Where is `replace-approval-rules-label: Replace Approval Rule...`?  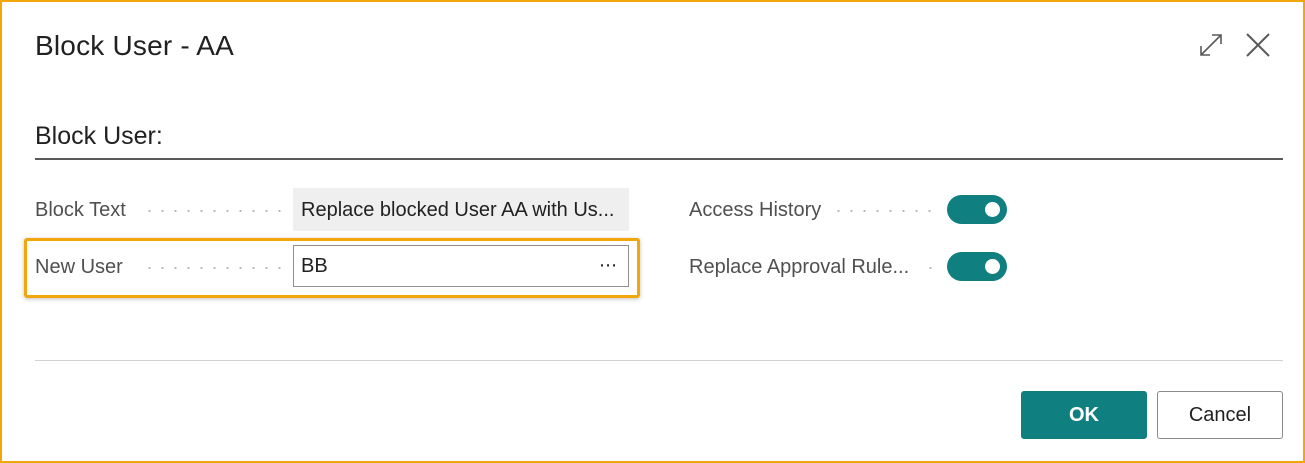
replace-approval-rules-label: Replace Approval Rule... is located at coordinates (799, 267).